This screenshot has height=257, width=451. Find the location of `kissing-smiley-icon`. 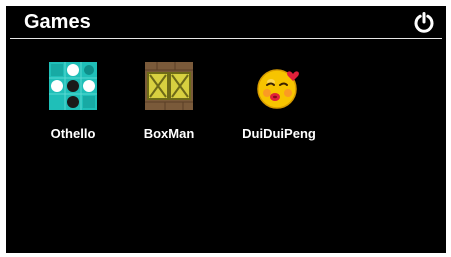

kissing-smiley-icon is located at coordinates (278, 89).